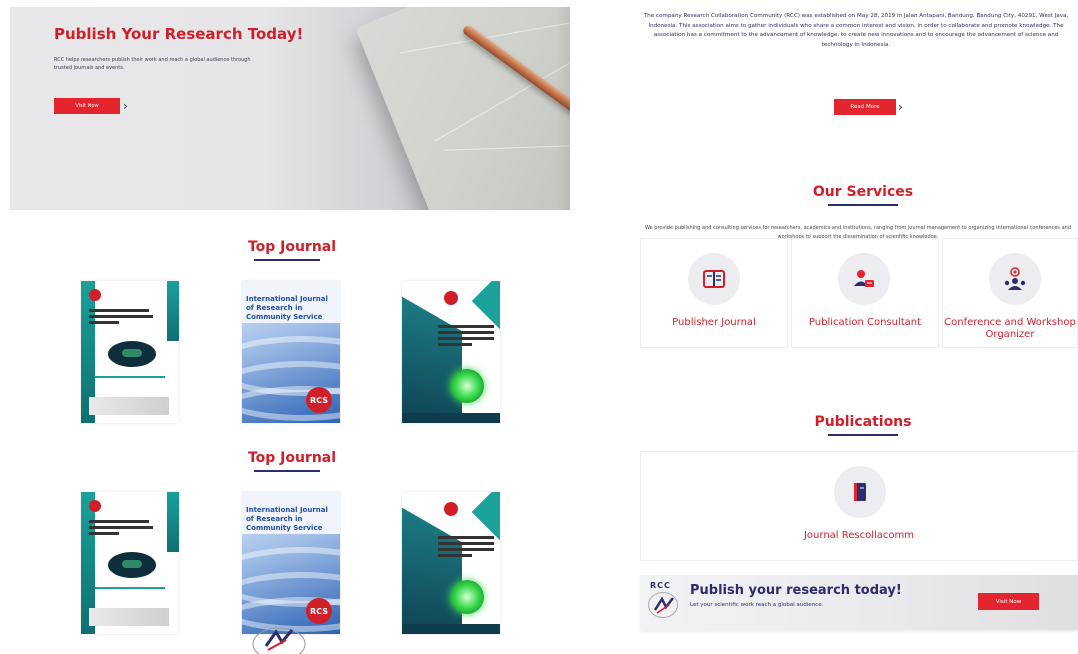 This screenshot has height=654, width=1078. Describe the element at coordinates (860, 492) in the screenshot. I see `notebook-icon` at that location.